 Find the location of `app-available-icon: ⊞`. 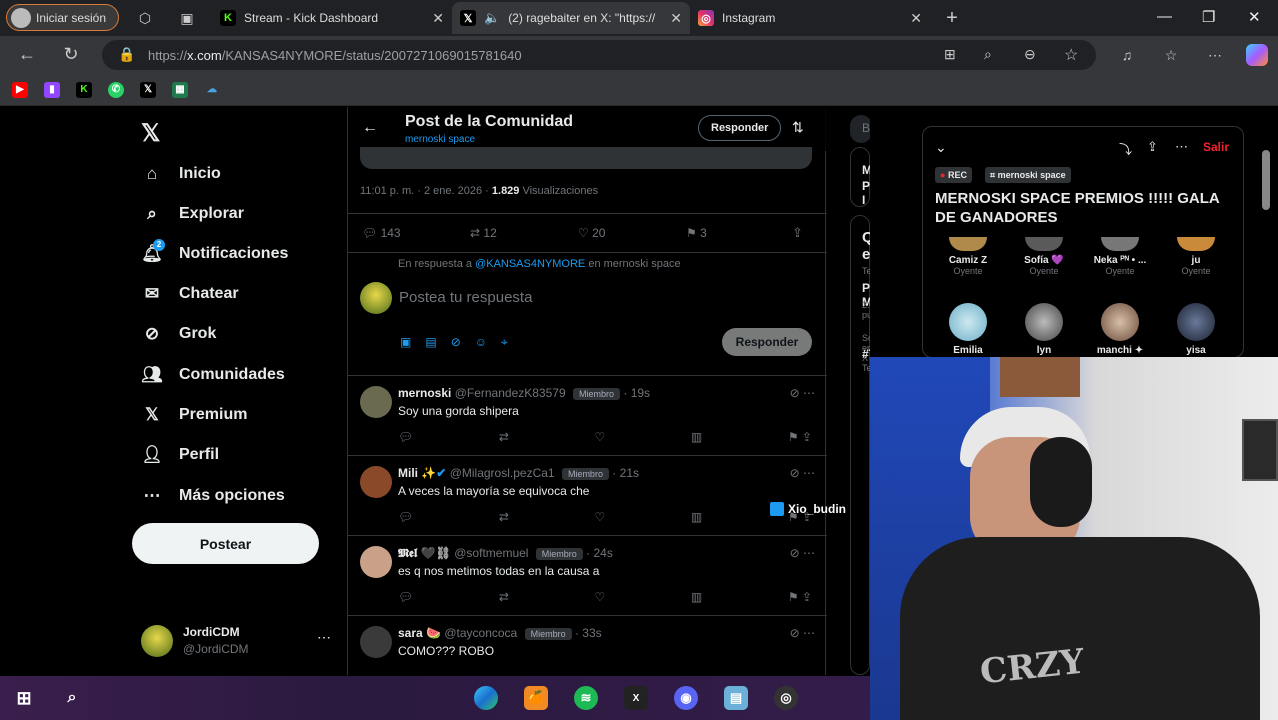

app-available-icon: ⊞ is located at coordinates (950, 54).